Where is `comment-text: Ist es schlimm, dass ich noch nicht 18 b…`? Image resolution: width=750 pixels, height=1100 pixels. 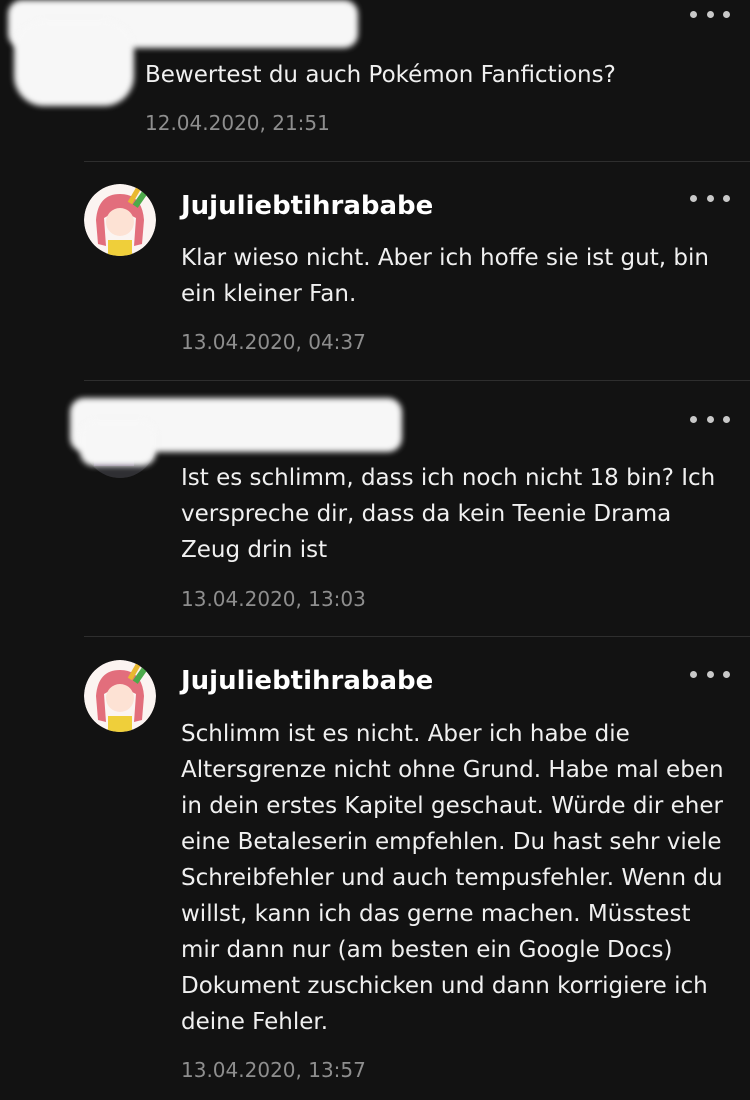
comment-text: Ist es schlimm, dass ich noch nicht 18 b… is located at coordinates (448, 514).